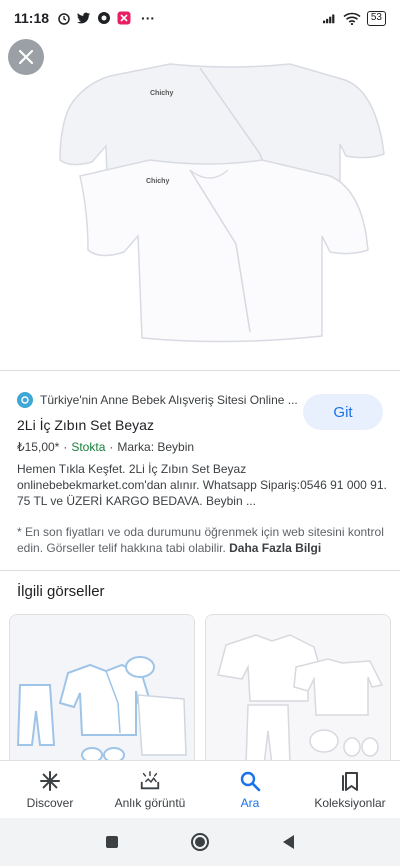 Image resolution: width=400 pixels, height=866 pixels. I want to click on brand: Marka: Beybin, so click(156, 447).